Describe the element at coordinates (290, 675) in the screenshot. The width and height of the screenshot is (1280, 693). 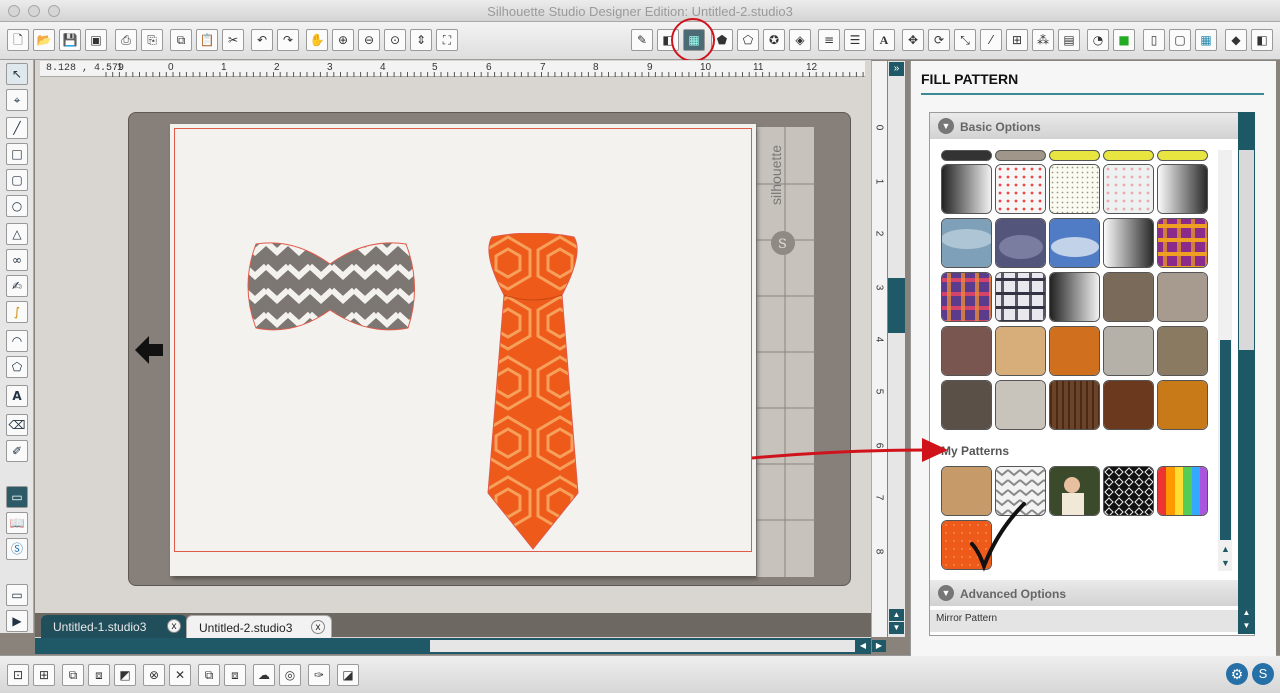
I see `offset-tool-icon: ◎` at that location.